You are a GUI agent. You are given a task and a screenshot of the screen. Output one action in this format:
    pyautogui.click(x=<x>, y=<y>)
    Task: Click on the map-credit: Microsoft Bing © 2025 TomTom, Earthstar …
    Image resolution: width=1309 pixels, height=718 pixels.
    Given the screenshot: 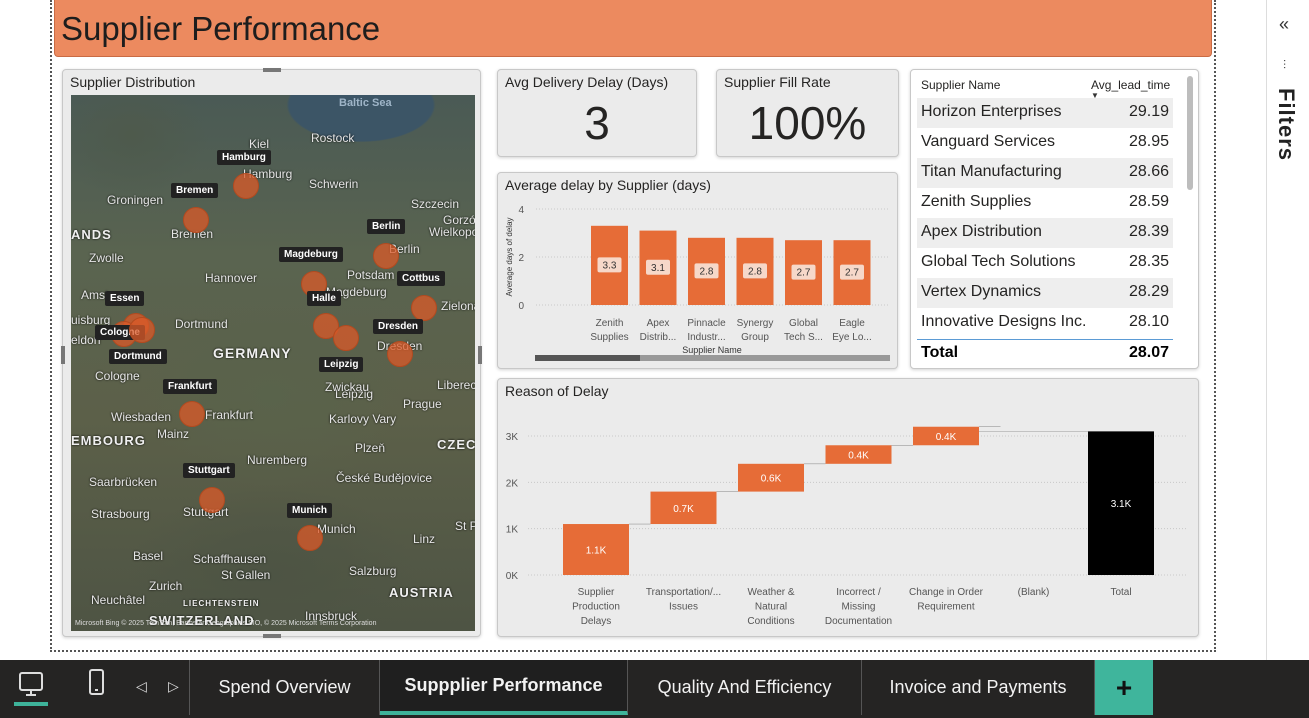 What is the action you would take?
    pyautogui.click(x=226, y=623)
    